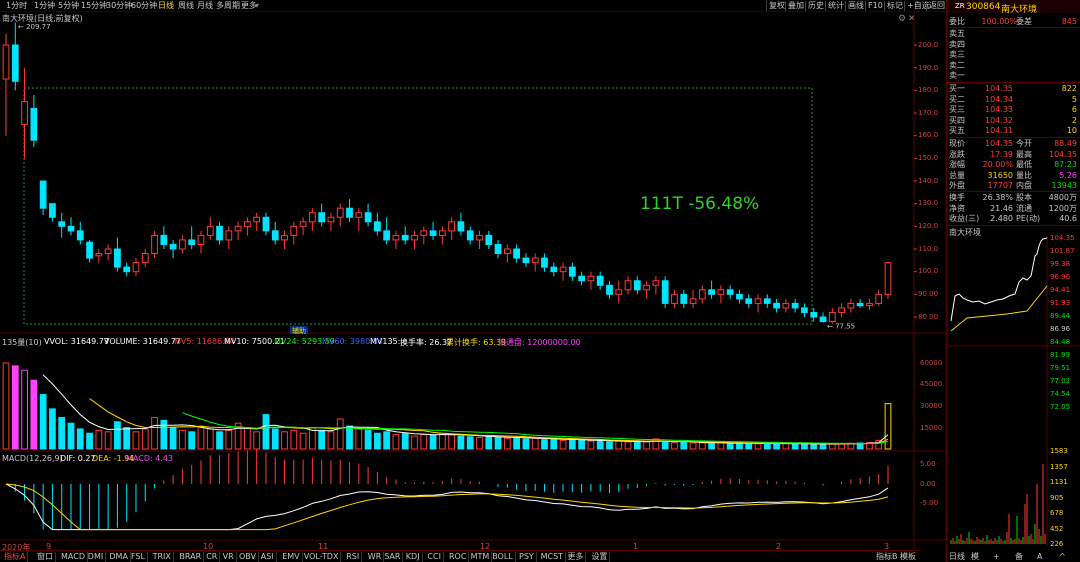 The height and width of the screenshot is (562, 1080). I want to click on mini-tab: 备, so click(1019, 557).